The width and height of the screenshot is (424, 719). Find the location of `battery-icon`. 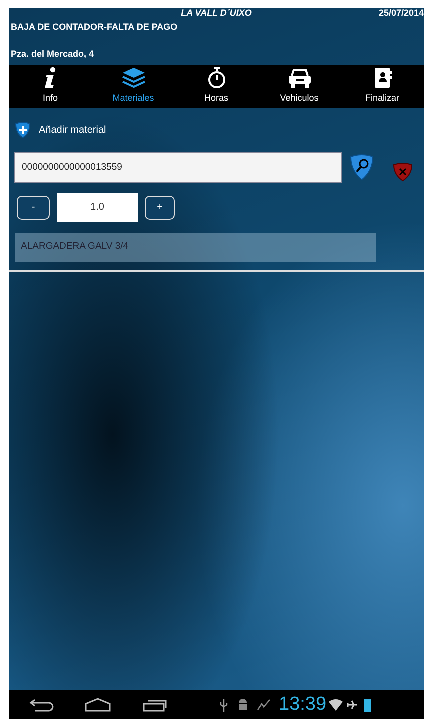

battery-icon is located at coordinates (367, 705).